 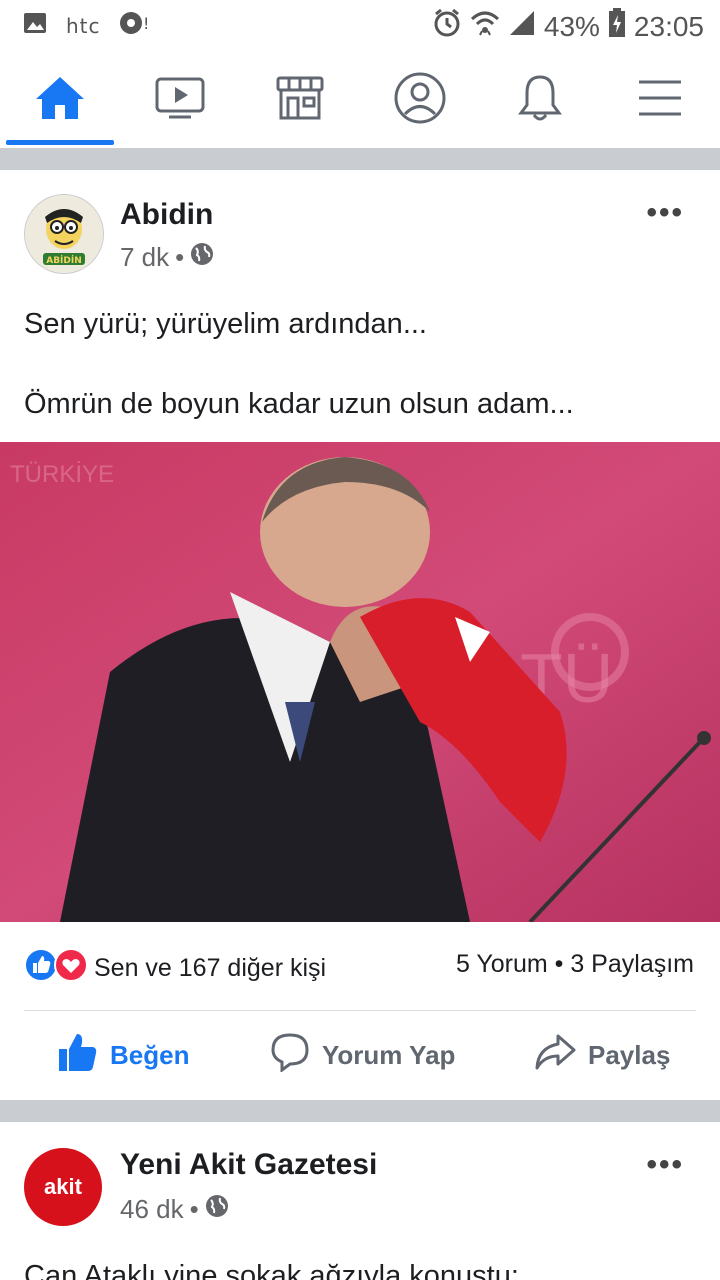 I want to click on status-right: 43% 23:05, so click(x=568, y=26).